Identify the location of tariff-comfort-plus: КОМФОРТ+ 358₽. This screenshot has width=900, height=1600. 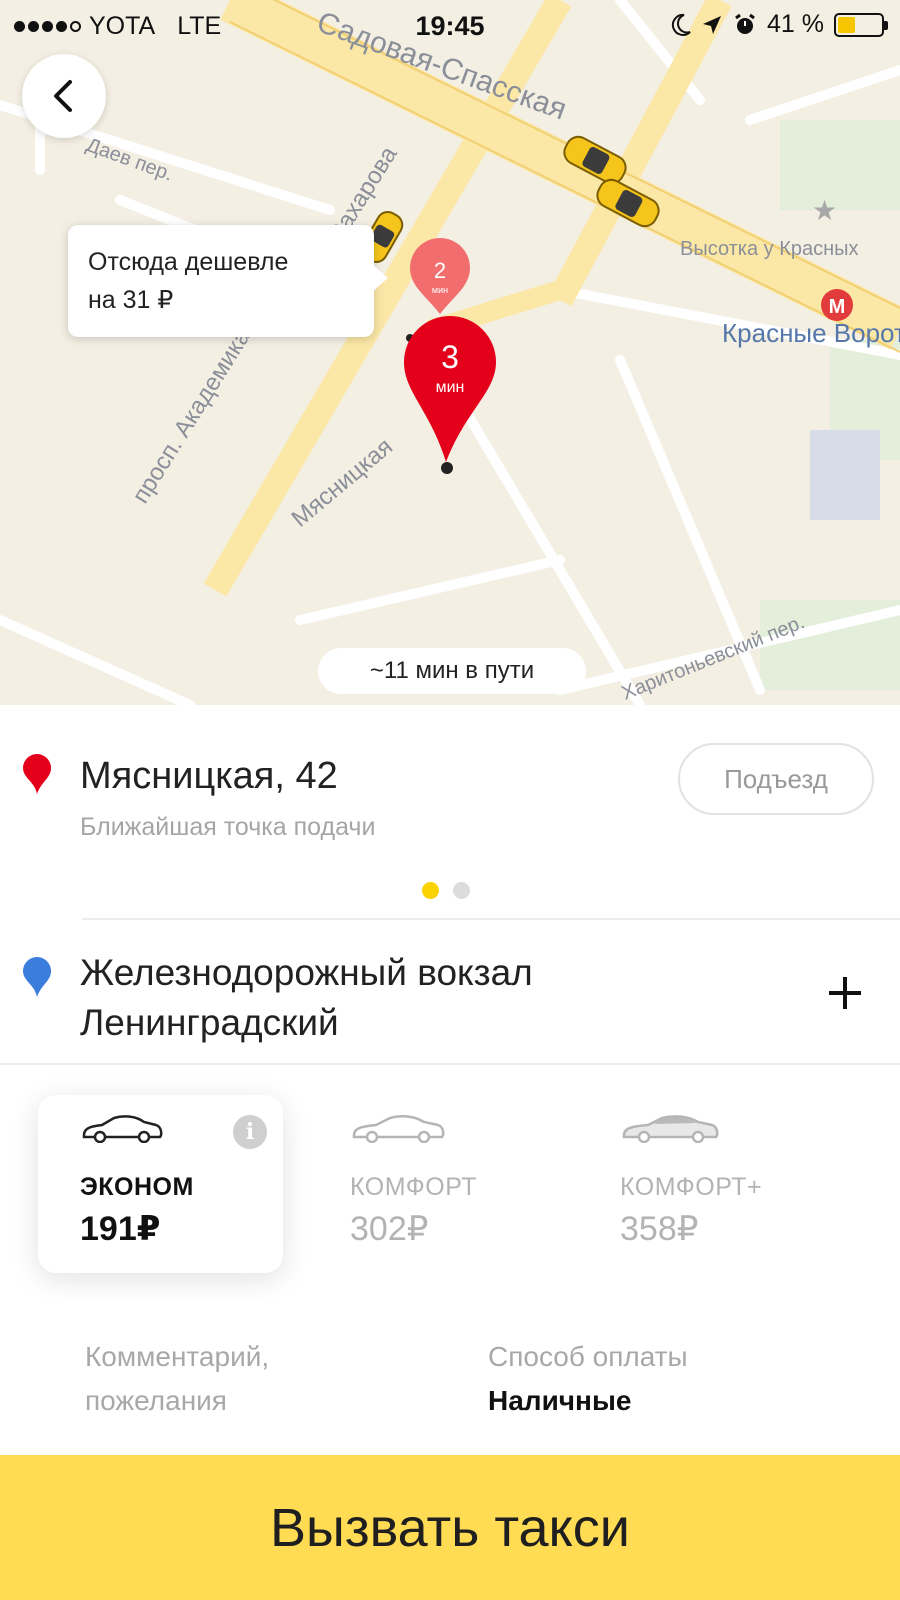
(700, 1184).